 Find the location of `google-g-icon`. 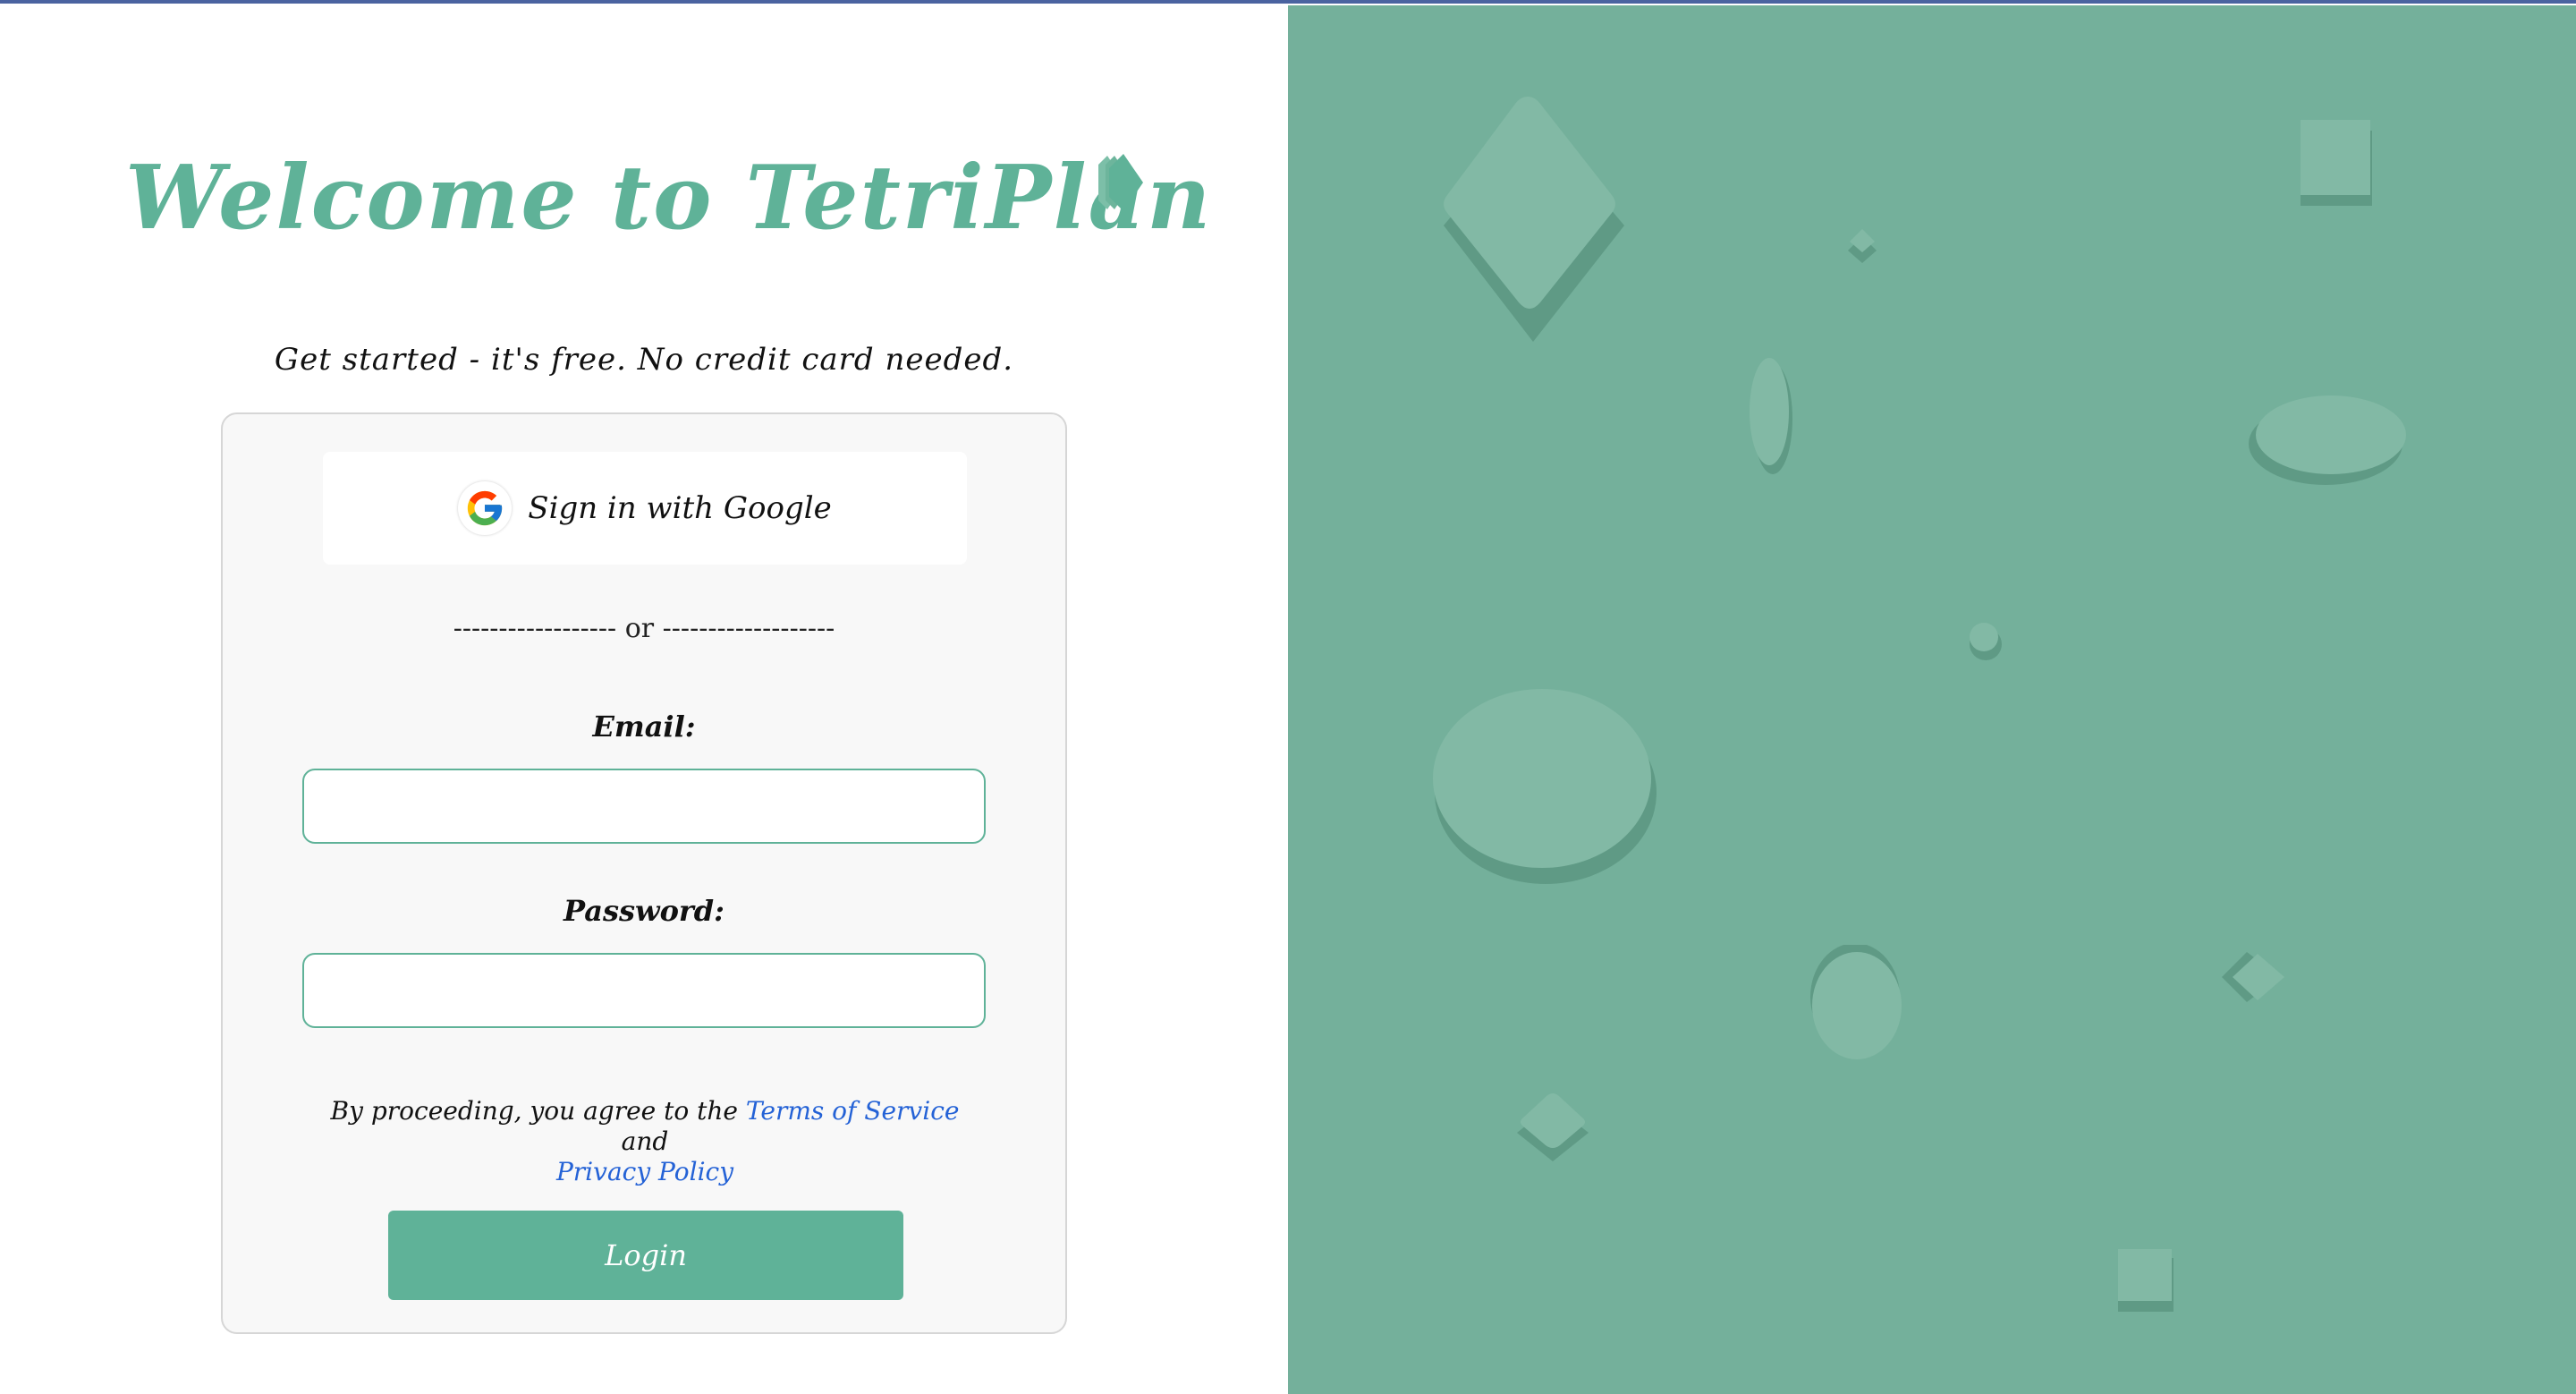

google-g-icon is located at coordinates (485, 508).